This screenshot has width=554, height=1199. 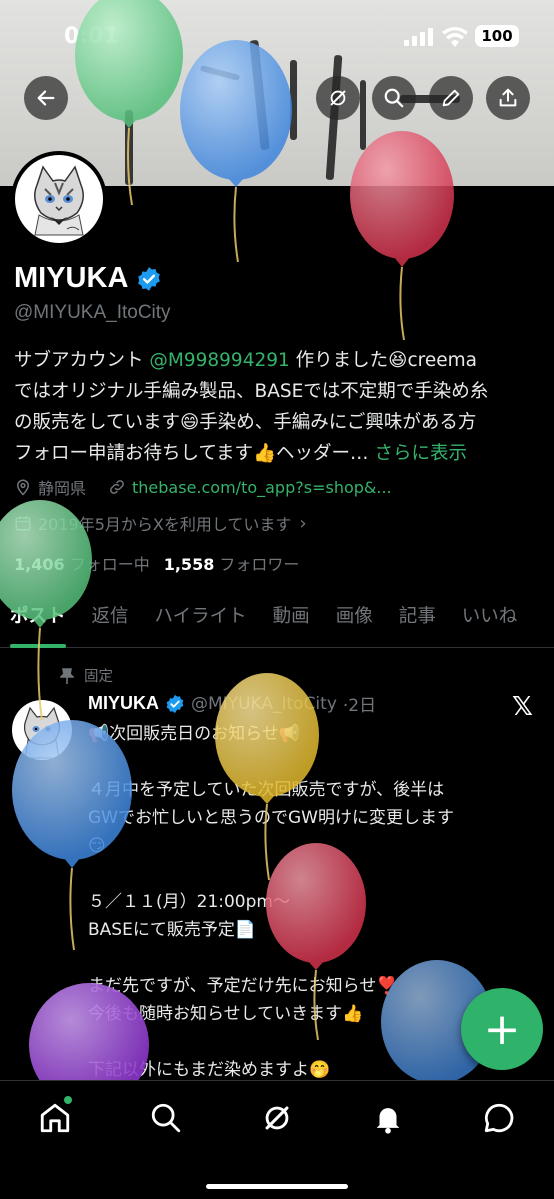 I want to click on post-time: ·2日, so click(x=359, y=706).